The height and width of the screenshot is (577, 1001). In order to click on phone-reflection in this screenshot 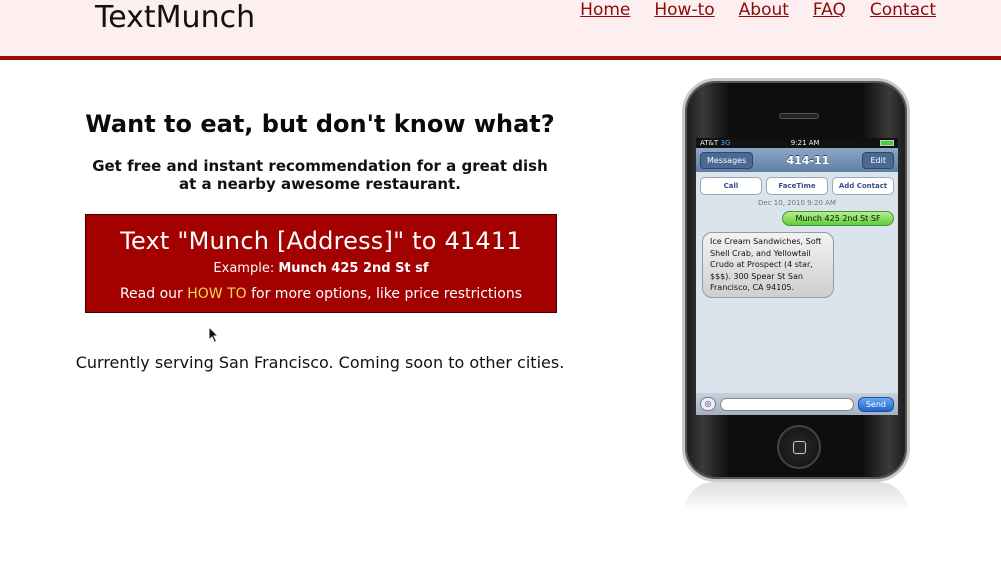, I will do `click(796, 497)`.